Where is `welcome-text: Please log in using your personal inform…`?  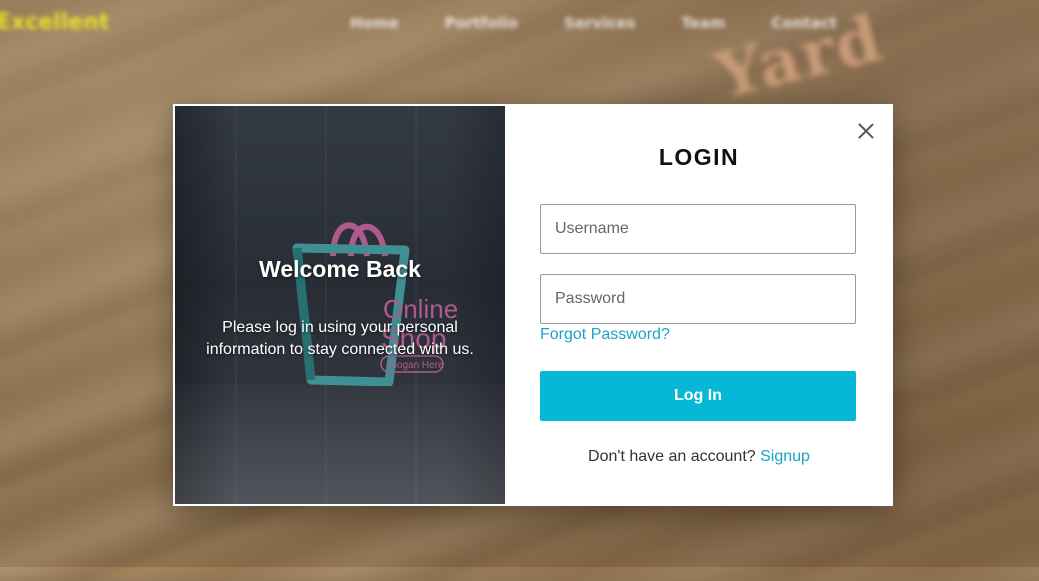 welcome-text: Please log in using your personal inform… is located at coordinates (340, 338).